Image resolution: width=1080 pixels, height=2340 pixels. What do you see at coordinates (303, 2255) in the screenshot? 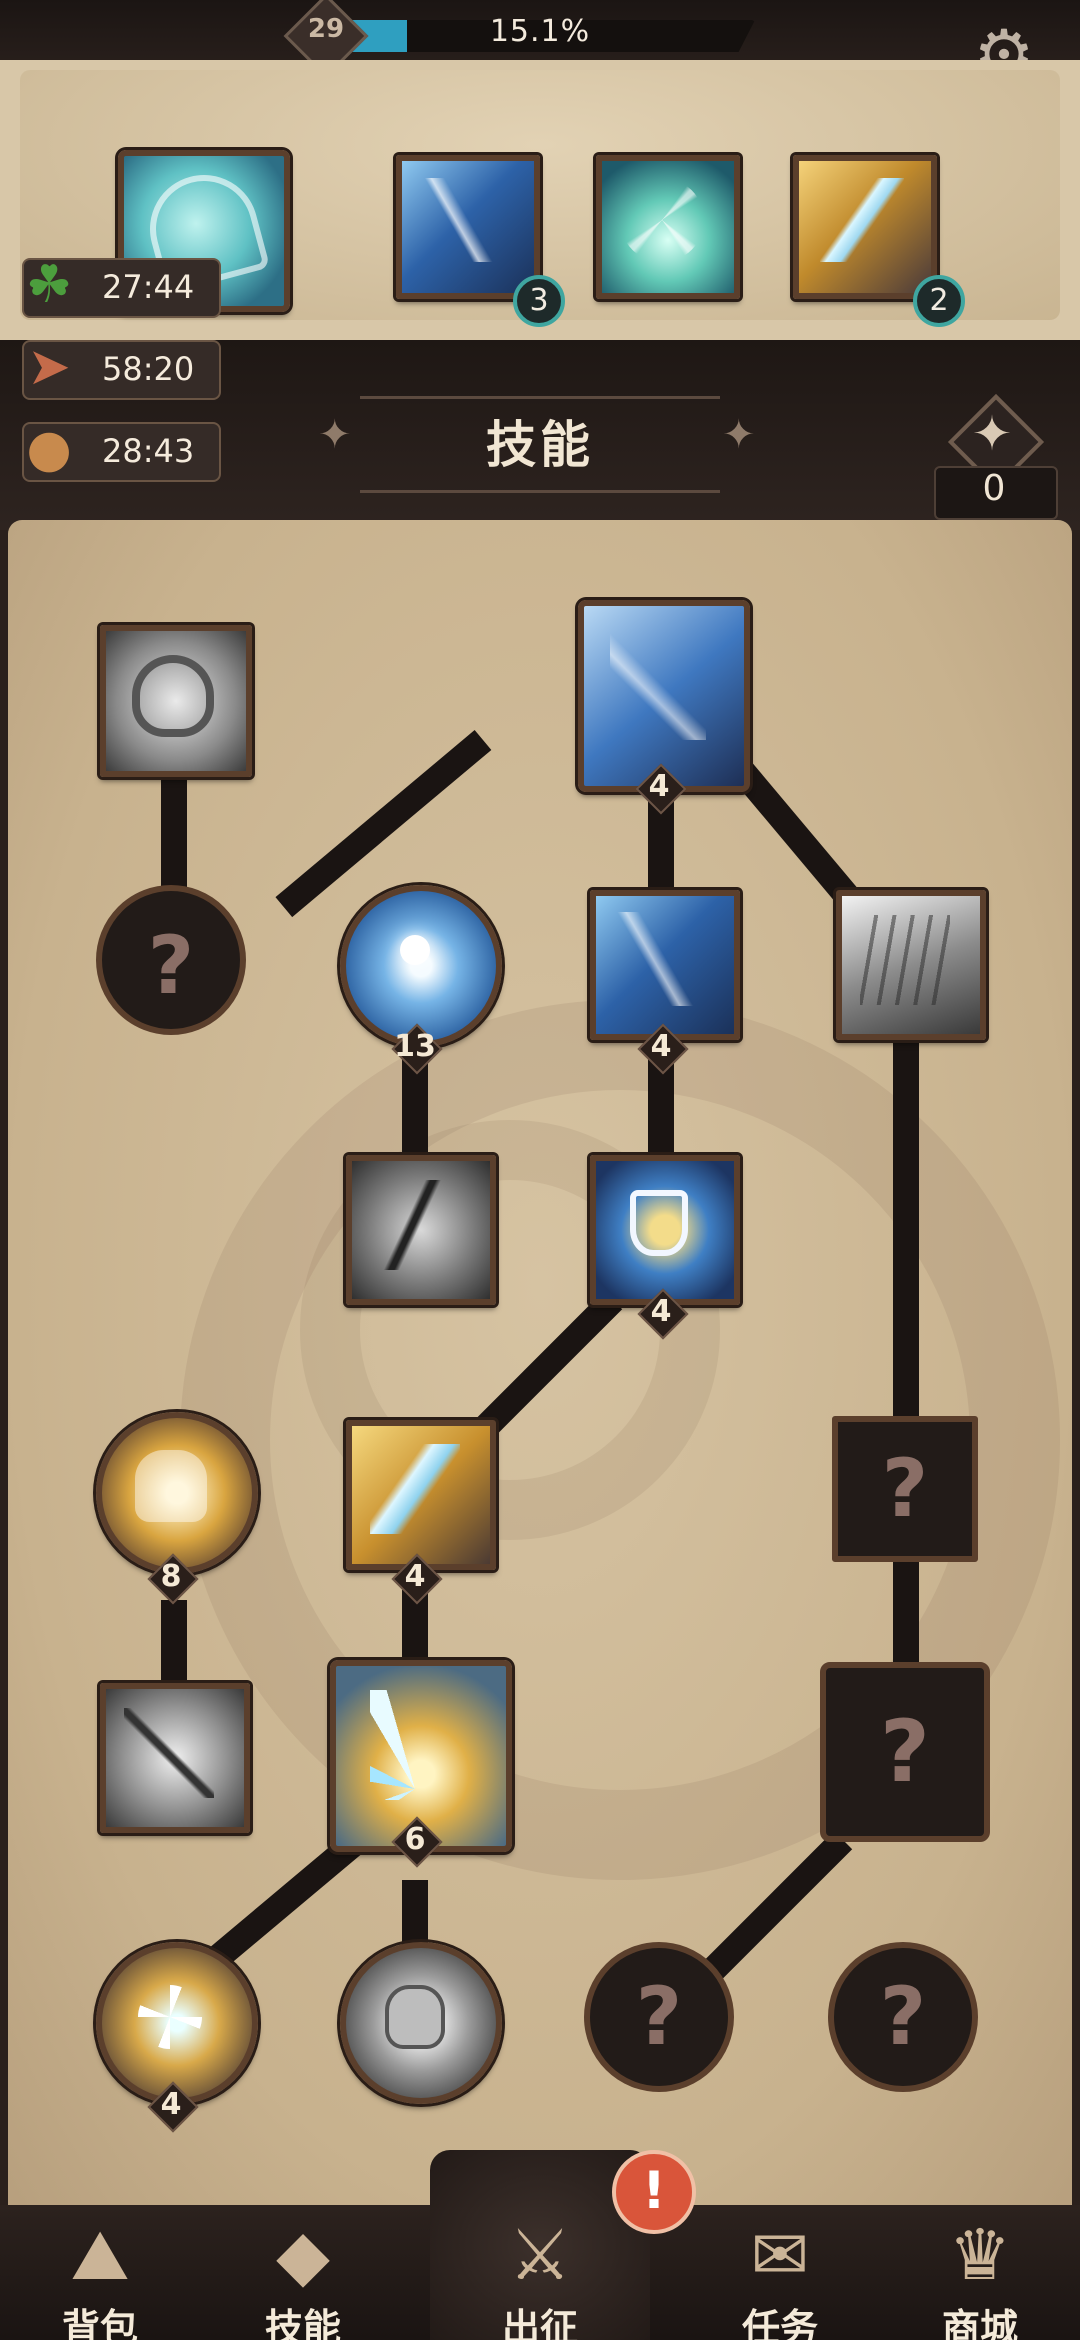
I see `skill-book-icon: ◆` at bounding box center [303, 2255].